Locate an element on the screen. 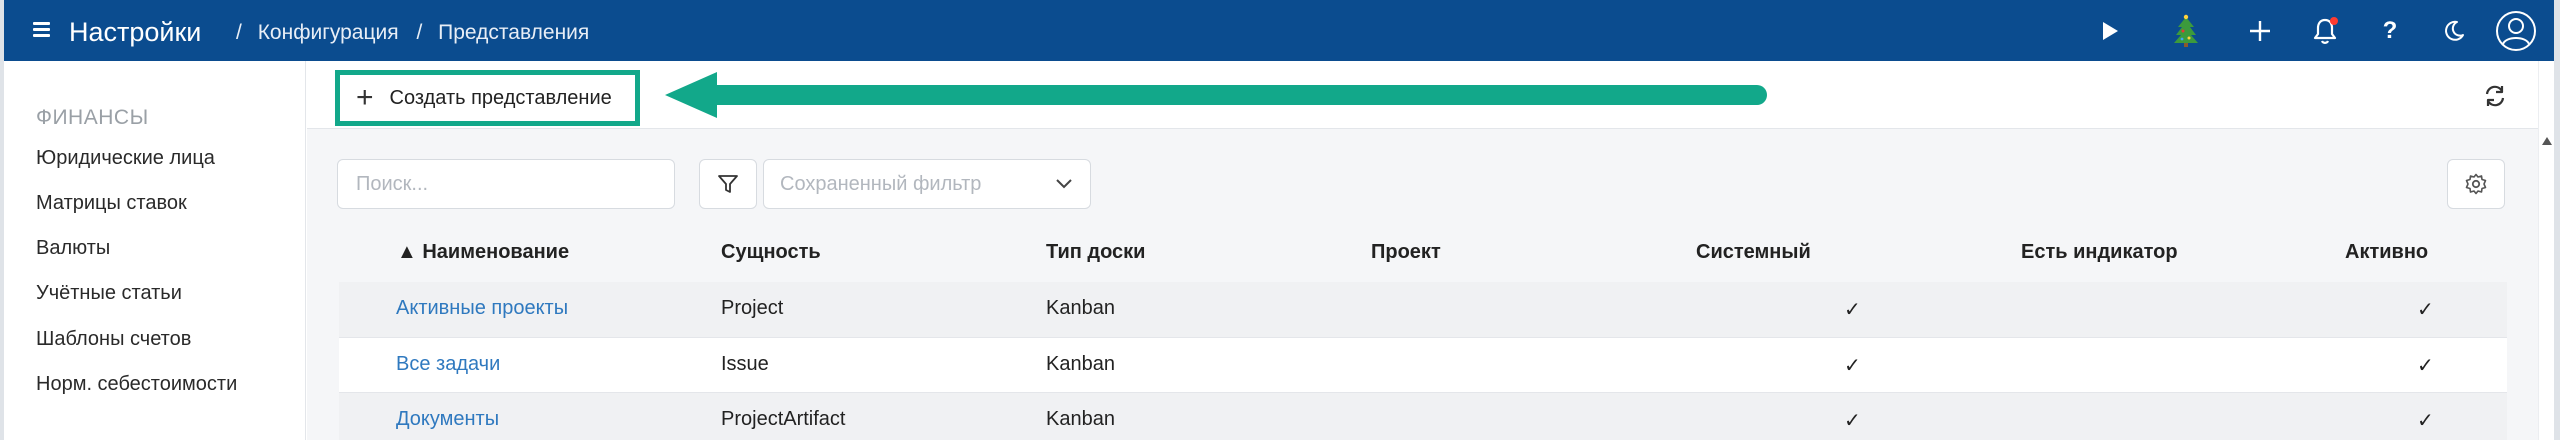 This screenshot has width=2560, height=440. help-icon: ? is located at coordinates (2390, 31).